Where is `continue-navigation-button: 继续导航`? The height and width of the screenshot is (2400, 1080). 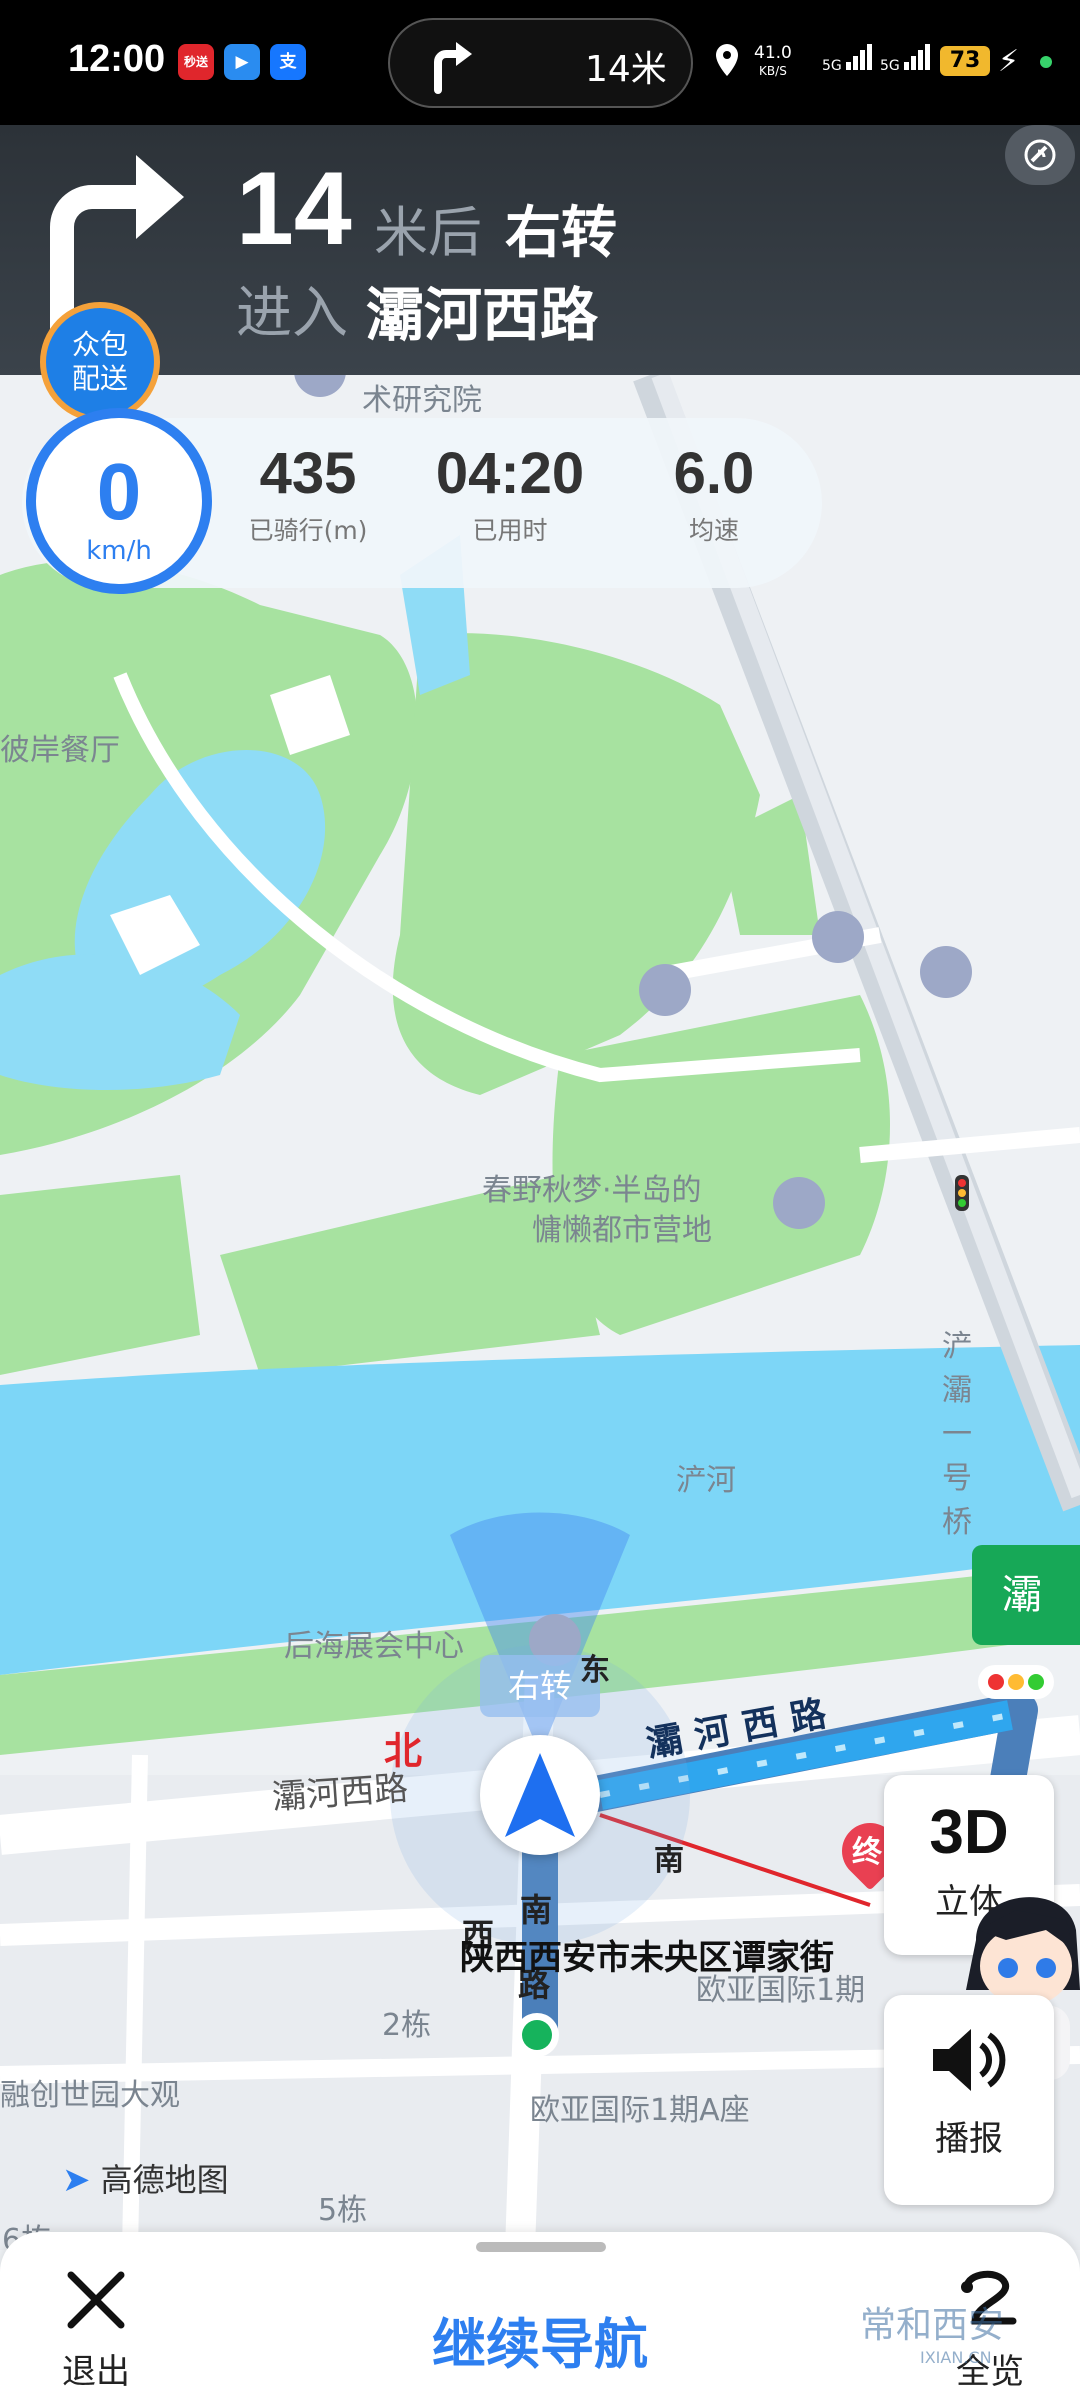 continue-navigation-button: 继续导航 is located at coordinates (540, 2339).